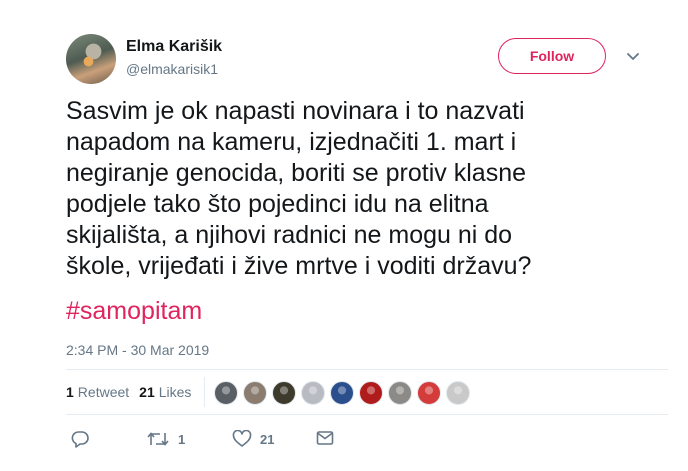  Describe the element at coordinates (103, 392) in the screenshot. I see `retweets-label: Retweet` at that location.